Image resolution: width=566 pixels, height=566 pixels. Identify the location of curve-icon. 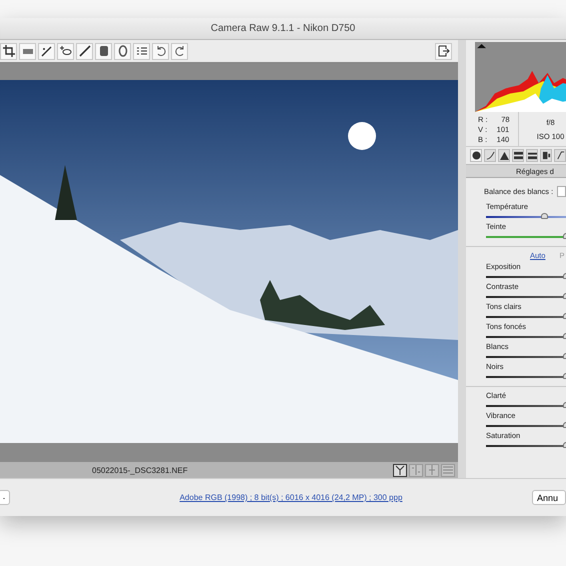
(490, 155).